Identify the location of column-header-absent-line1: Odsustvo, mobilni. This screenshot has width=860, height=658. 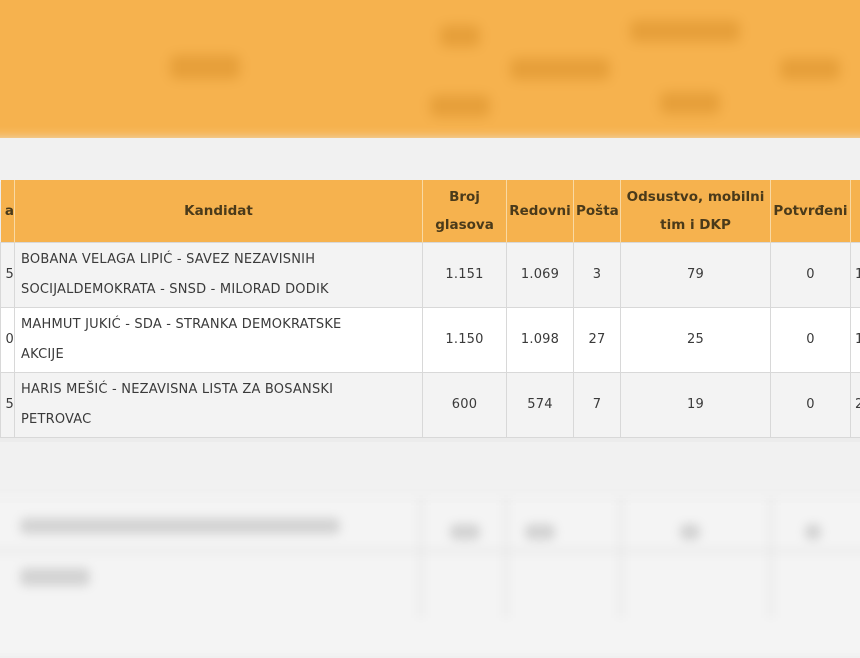
(695, 197).